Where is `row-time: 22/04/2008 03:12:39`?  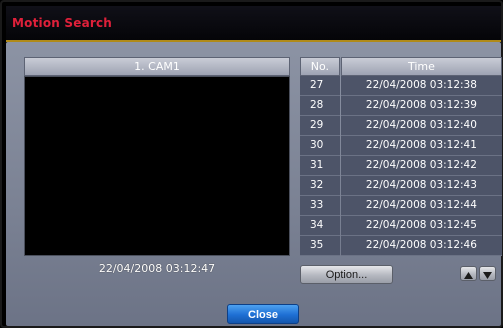 row-time: 22/04/2008 03:12:39 is located at coordinates (421, 106).